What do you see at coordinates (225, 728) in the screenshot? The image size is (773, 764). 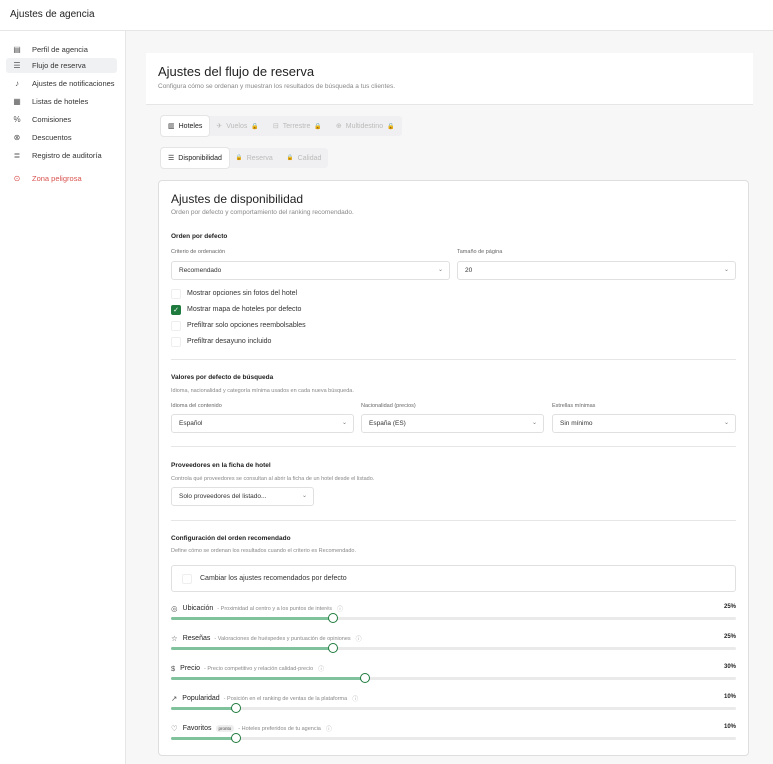 I see `coming-soon-badge: pronto` at bounding box center [225, 728].